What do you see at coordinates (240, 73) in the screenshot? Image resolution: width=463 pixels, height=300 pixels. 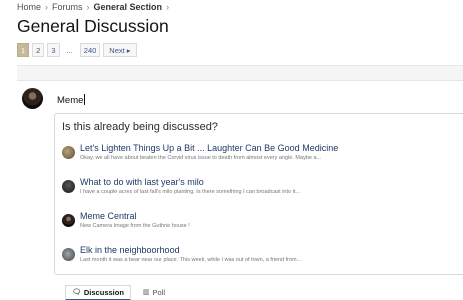 I see `thread-list-bar` at bounding box center [240, 73].